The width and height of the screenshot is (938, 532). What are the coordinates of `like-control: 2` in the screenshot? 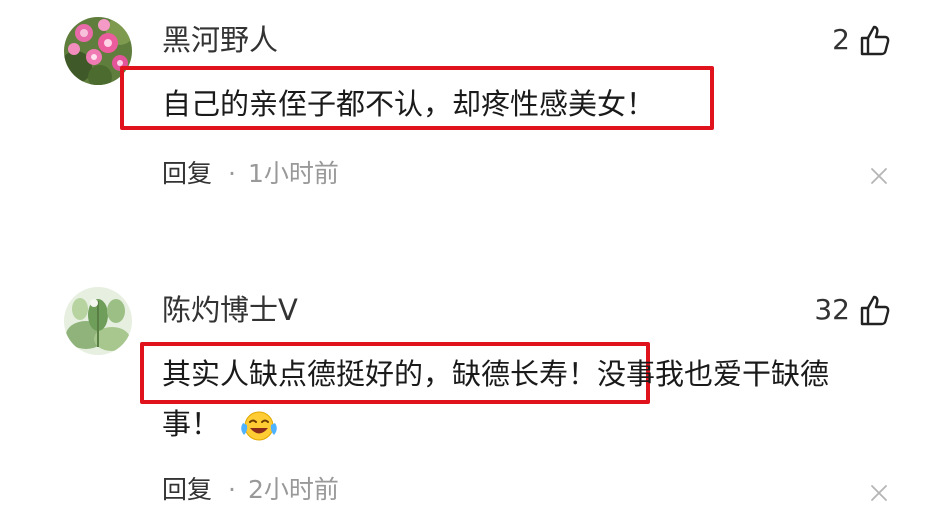 It's located at (861, 40).